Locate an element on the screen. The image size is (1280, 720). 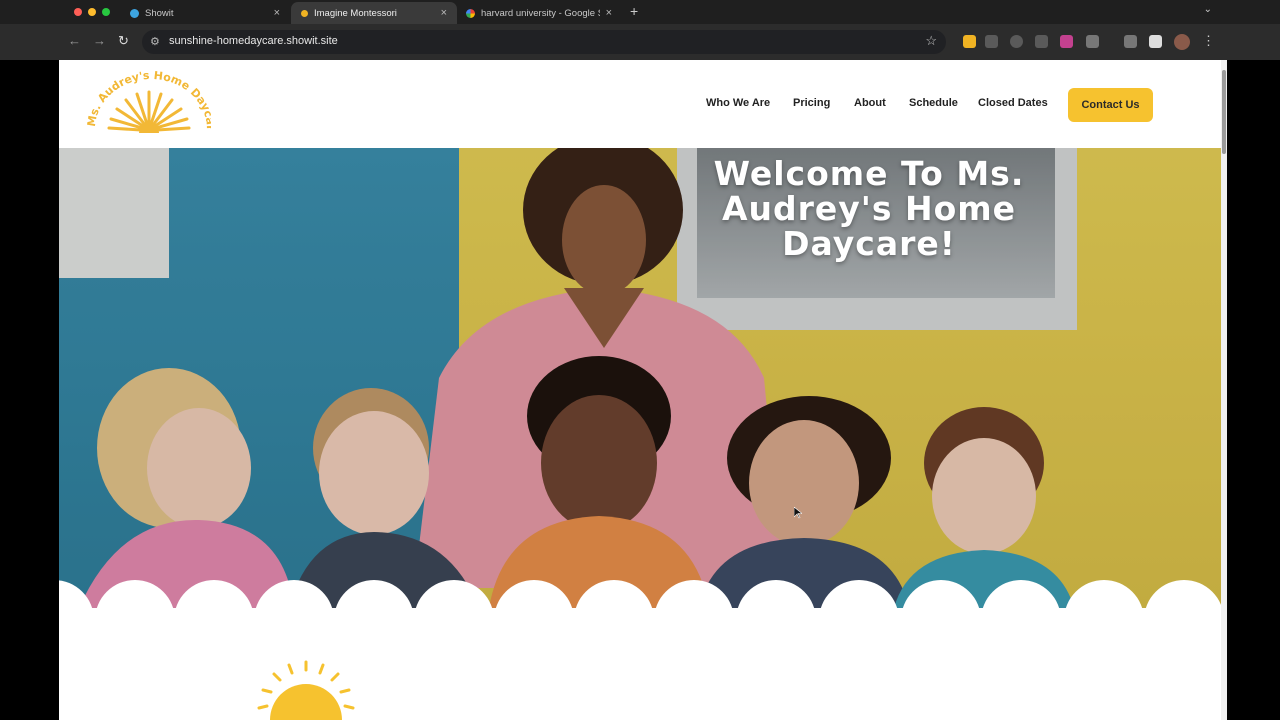
new-tab-button: + is located at coordinates (634, 11).